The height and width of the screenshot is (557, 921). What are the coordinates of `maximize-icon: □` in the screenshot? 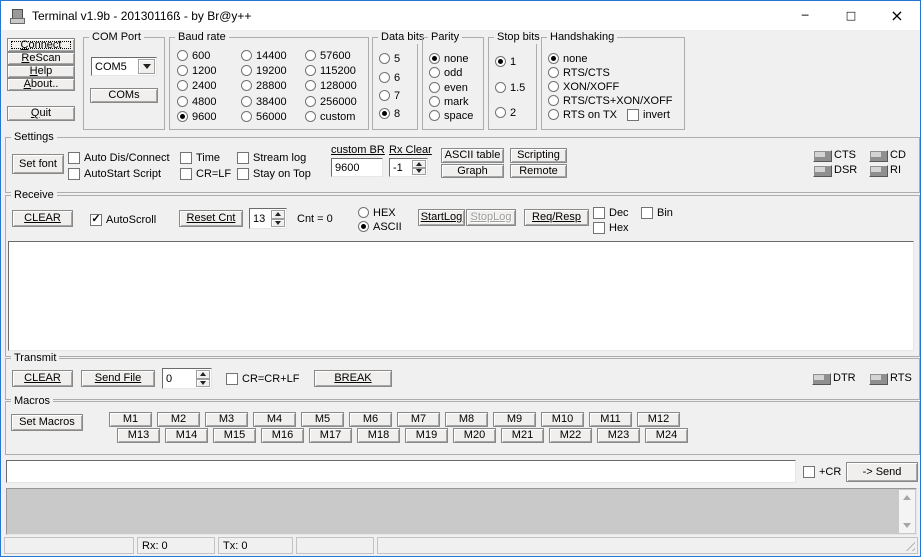 It's located at (851, 15).